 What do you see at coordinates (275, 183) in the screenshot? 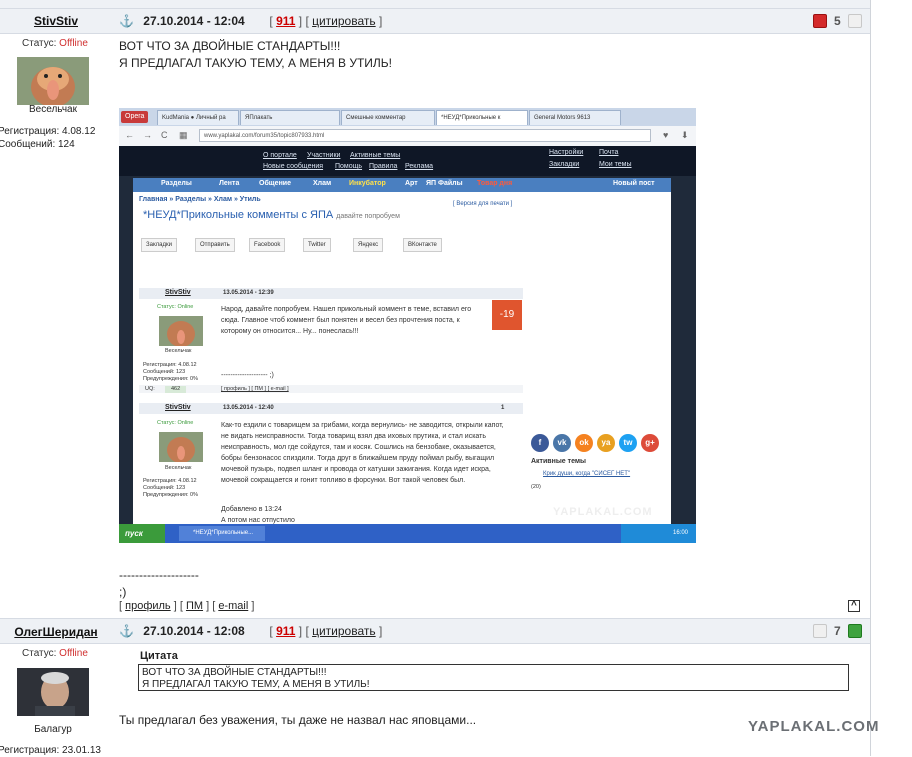
I see `menu-item: Общение` at bounding box center [275, 183].